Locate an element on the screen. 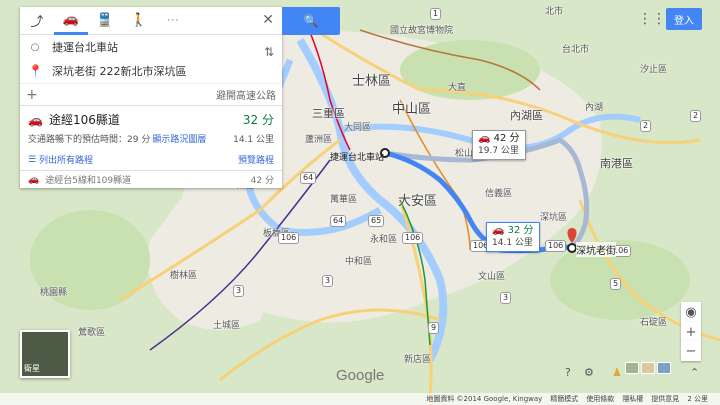  pegman-icon: ♟ is located at coordinates (617, 372).